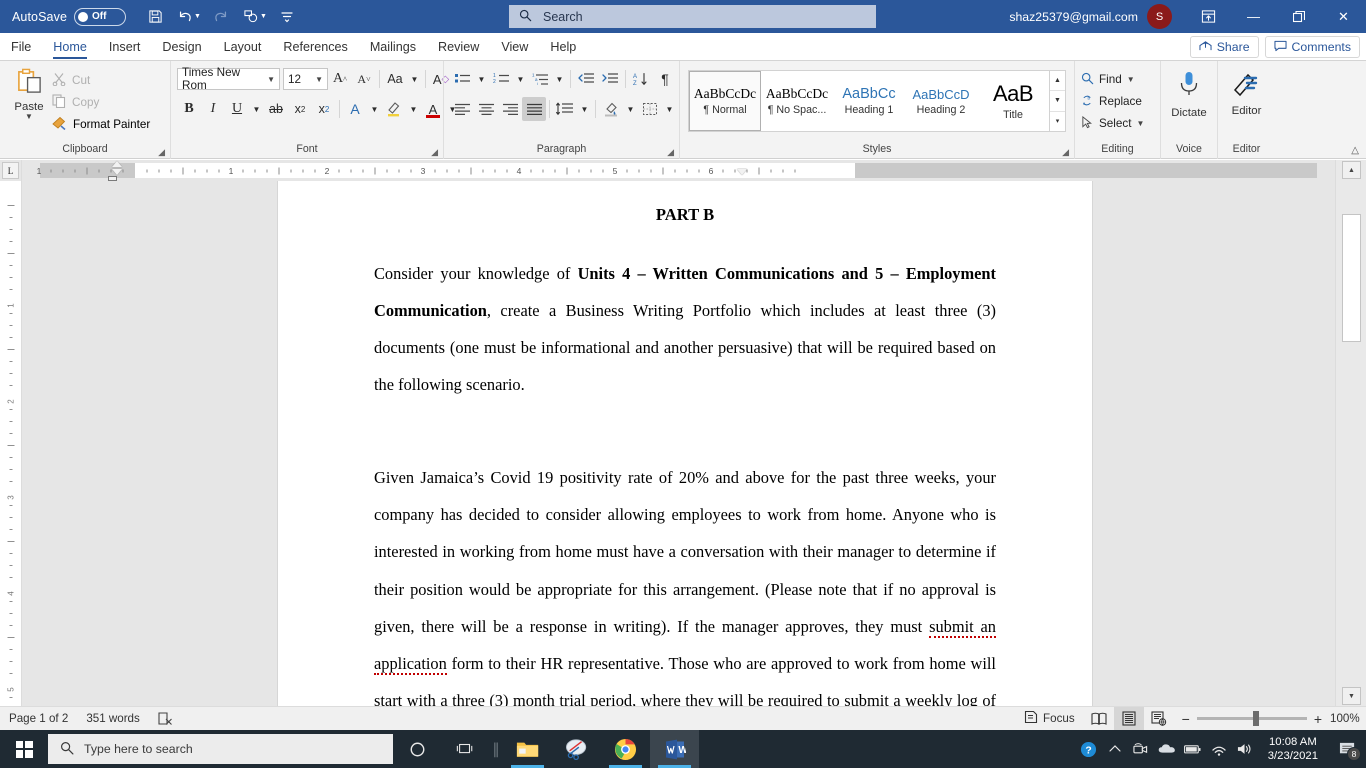  What do you see at coordinates (670, 152) in the screenshot?
I see `paragraph-dialog-launcher-icon: ◢` at bounding box center [670, 152].